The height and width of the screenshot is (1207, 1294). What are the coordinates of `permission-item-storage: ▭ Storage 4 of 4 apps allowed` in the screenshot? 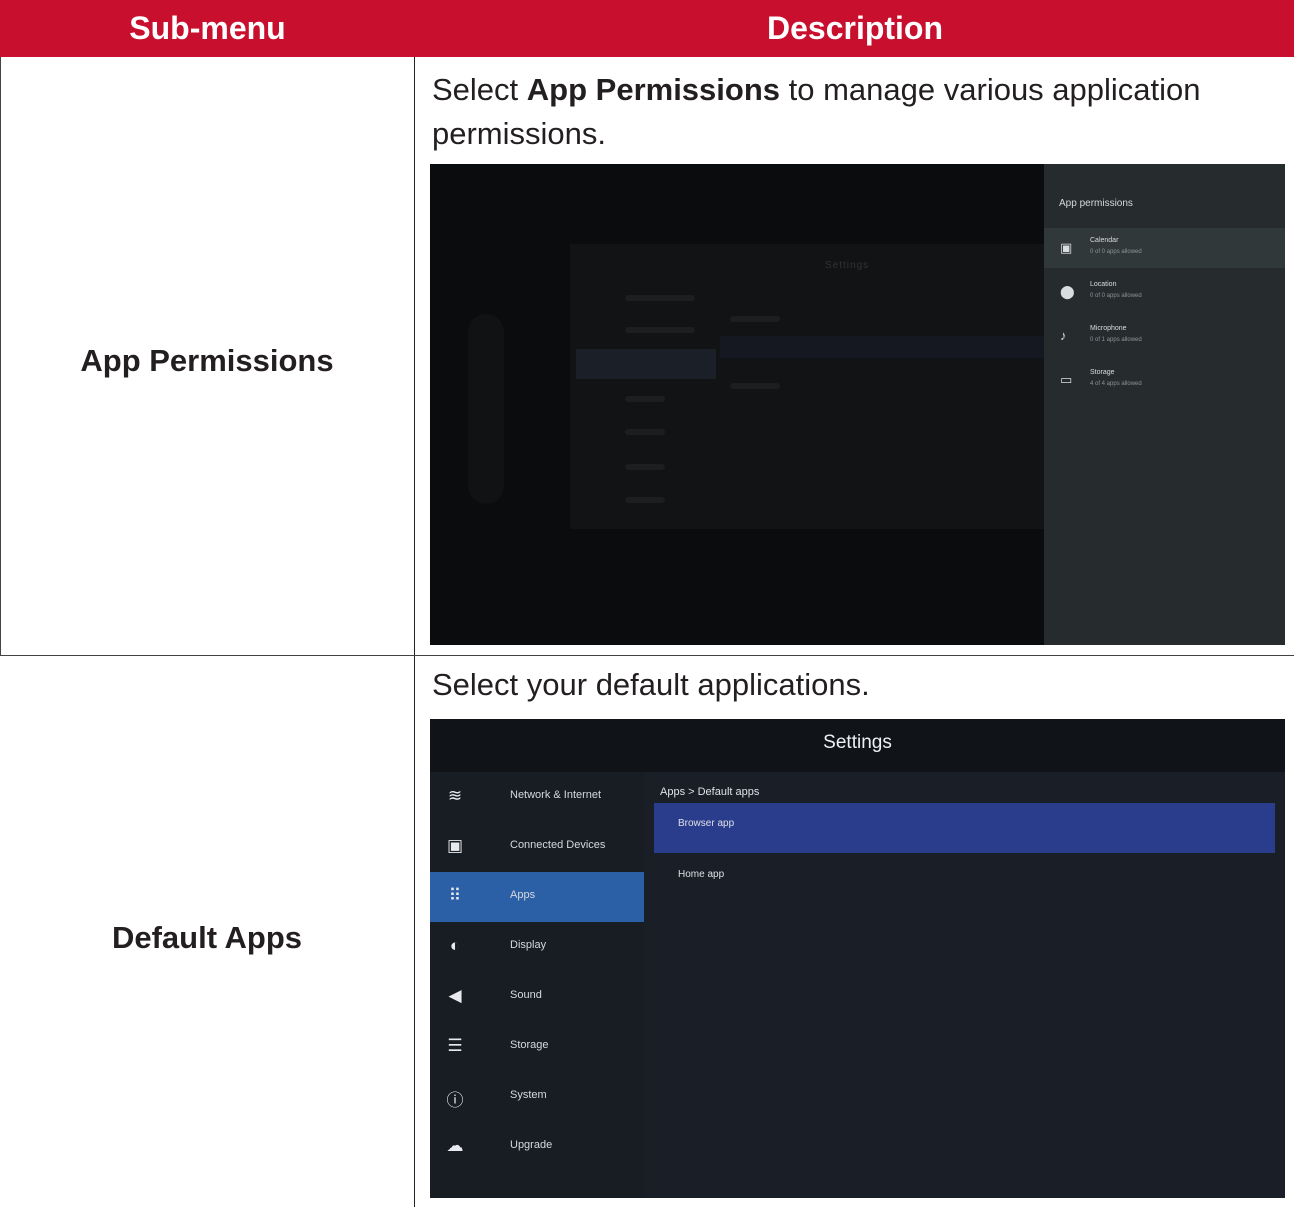 It's located at (1164, 380).